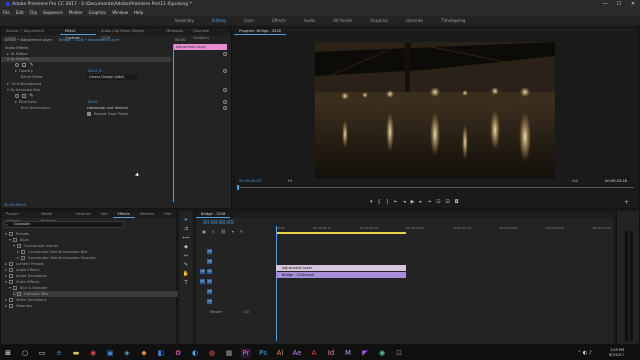 This screenshot has height=360, width=640. What do you see at coordinates (435, 187) in the screenshot?
I see `program-scrubber` at bounding box center [435, 187].